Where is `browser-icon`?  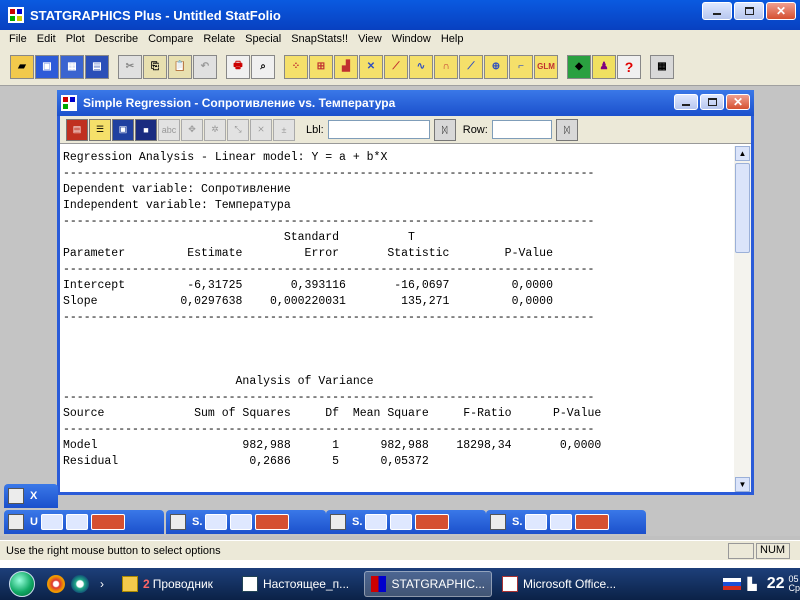
browser-icon is located at coordinates (80, 584).